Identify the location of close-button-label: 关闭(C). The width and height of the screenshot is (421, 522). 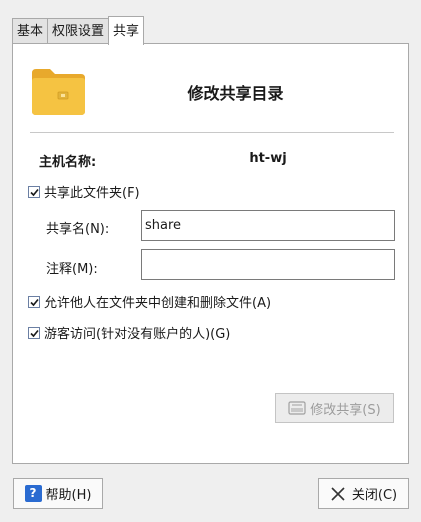
(374, 495).